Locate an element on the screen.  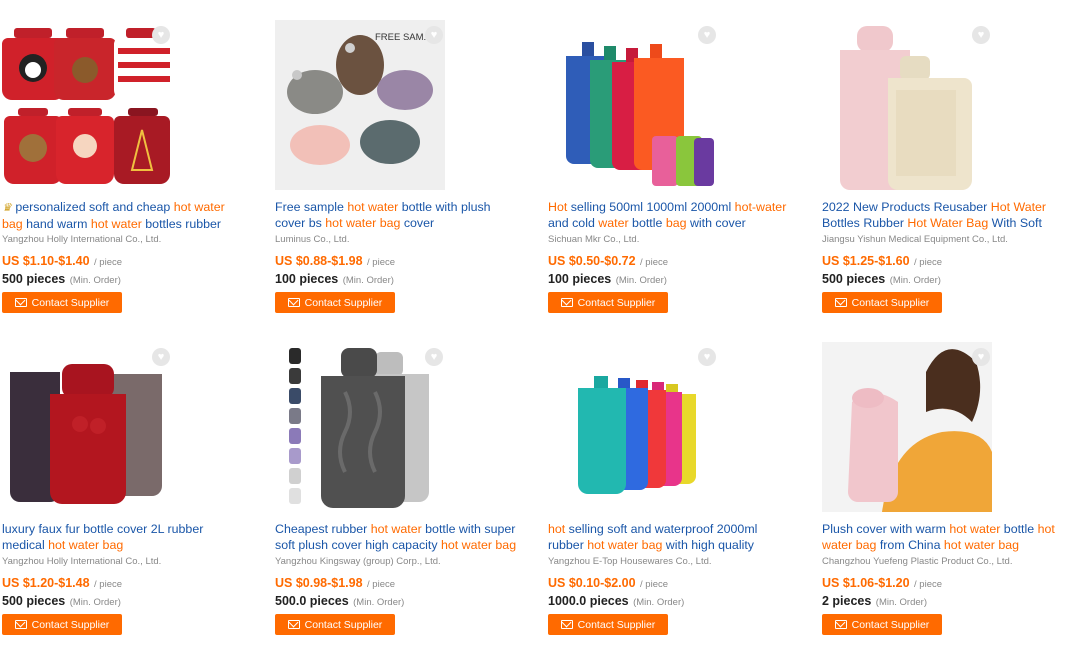
price-range: US $0.10-$2.00 is located at coordinates (592, 583).